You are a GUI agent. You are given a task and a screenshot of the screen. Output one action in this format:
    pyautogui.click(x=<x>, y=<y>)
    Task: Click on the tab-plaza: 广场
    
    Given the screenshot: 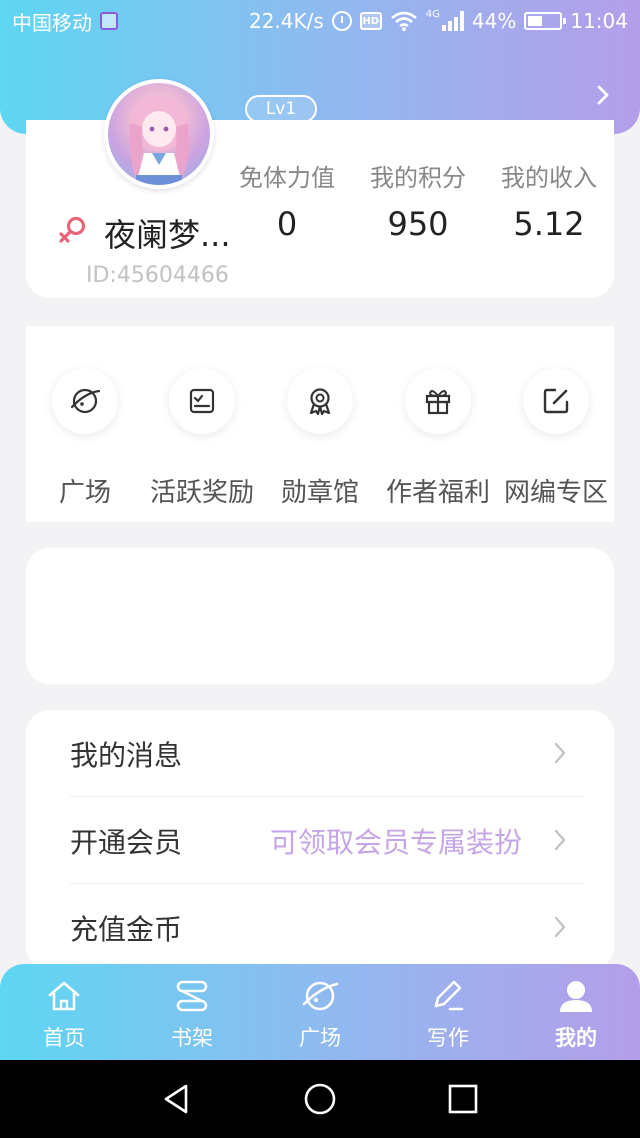 What is the action you would take?
    pyautogui.click(x=320, y=1012)
    